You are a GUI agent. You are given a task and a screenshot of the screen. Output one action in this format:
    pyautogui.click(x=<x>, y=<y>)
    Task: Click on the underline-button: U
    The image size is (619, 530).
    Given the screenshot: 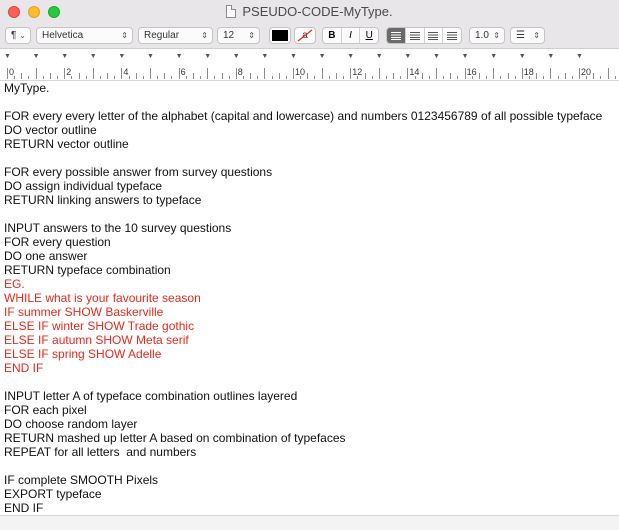 What is the action you would take?
    pyautogui.click(x=369, y=35)
    